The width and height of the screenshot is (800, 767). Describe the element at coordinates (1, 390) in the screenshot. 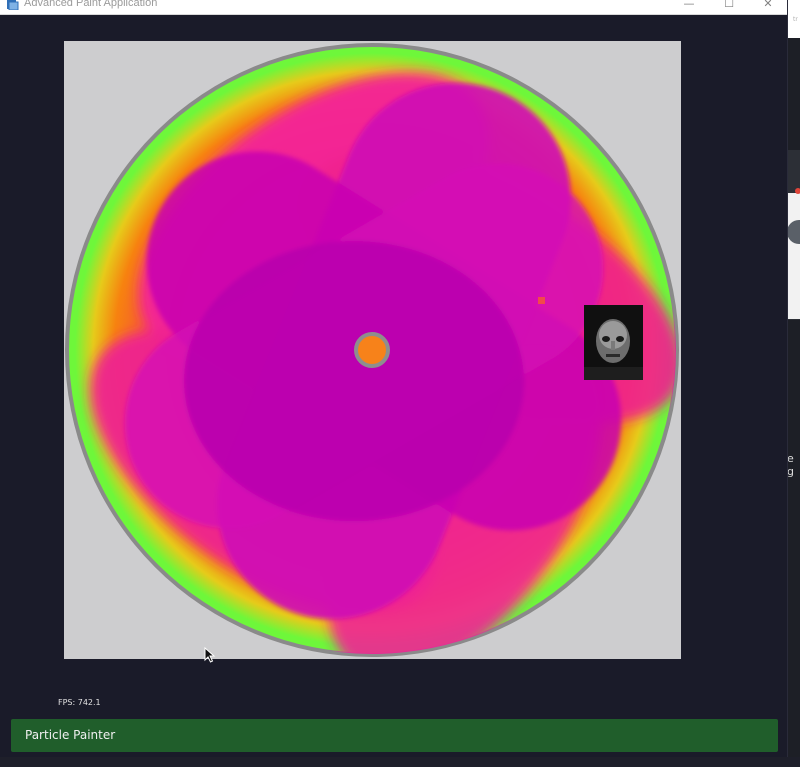

I see `window-left-edge` at that location.